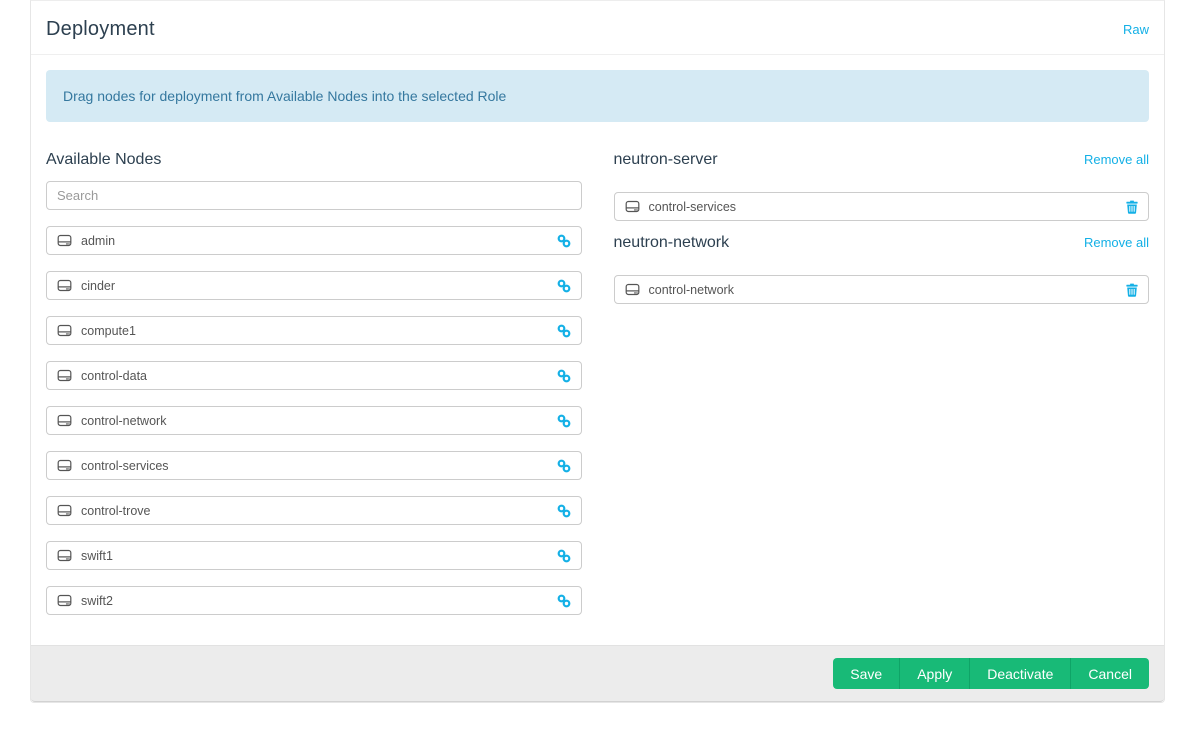  What do you see at coordinates (671, 242) in the screenshot?
I see `role-name: neutron-network` at bounding box center [671, 242].